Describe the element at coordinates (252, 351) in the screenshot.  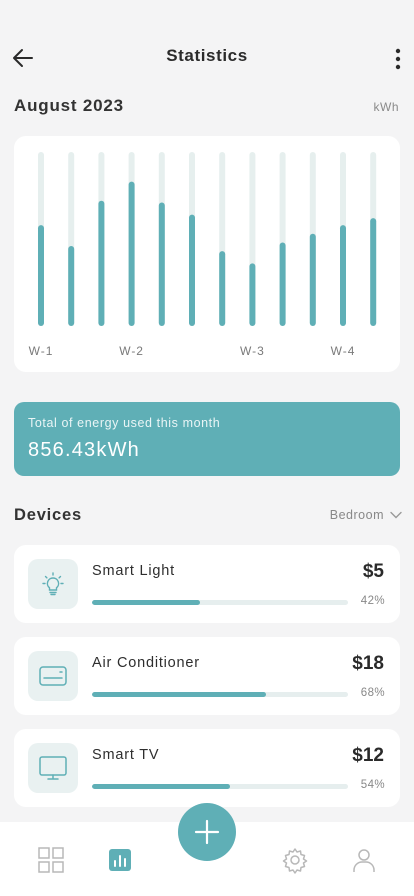
I see `chart-x-tick-label: W-3` at that location.